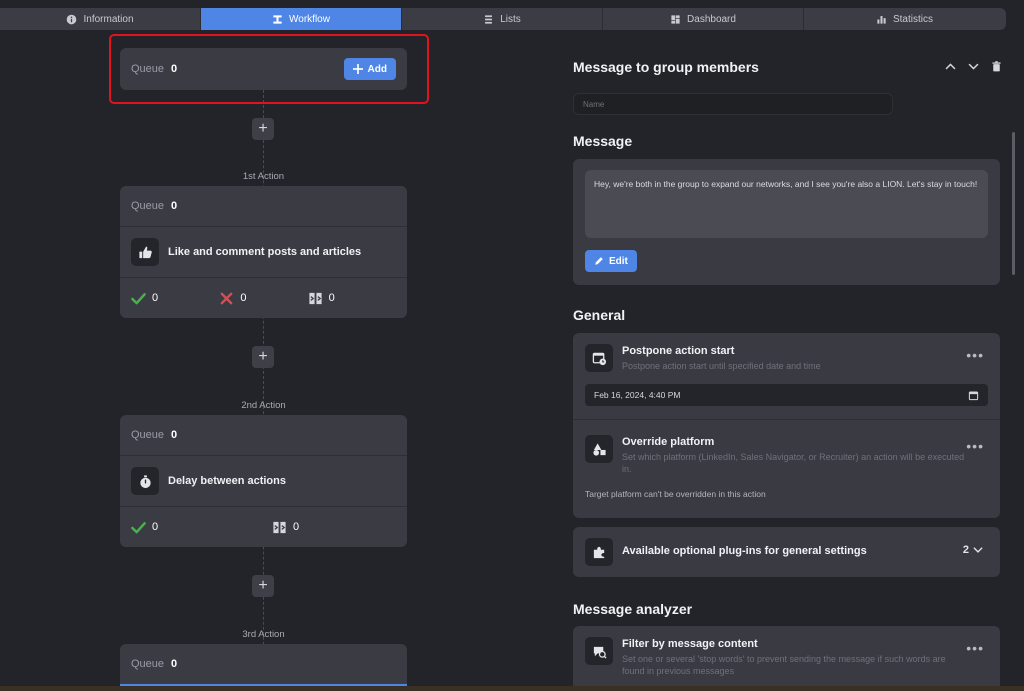 The width and height of the screenshot is (1024, 691). What do you see at coordinates (881, 19) in the screenshot?
I see `bar-chart-icon` at bounding box center [881, 19].